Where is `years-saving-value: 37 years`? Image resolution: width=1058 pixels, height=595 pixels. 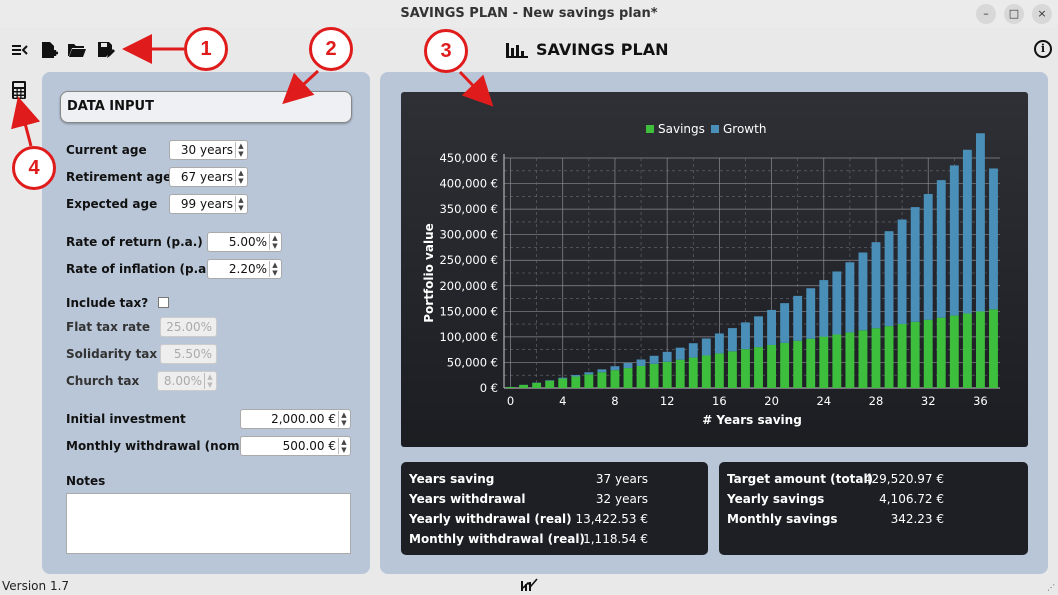 years-saving-value: 37 years is located at coordinates (621, 479).